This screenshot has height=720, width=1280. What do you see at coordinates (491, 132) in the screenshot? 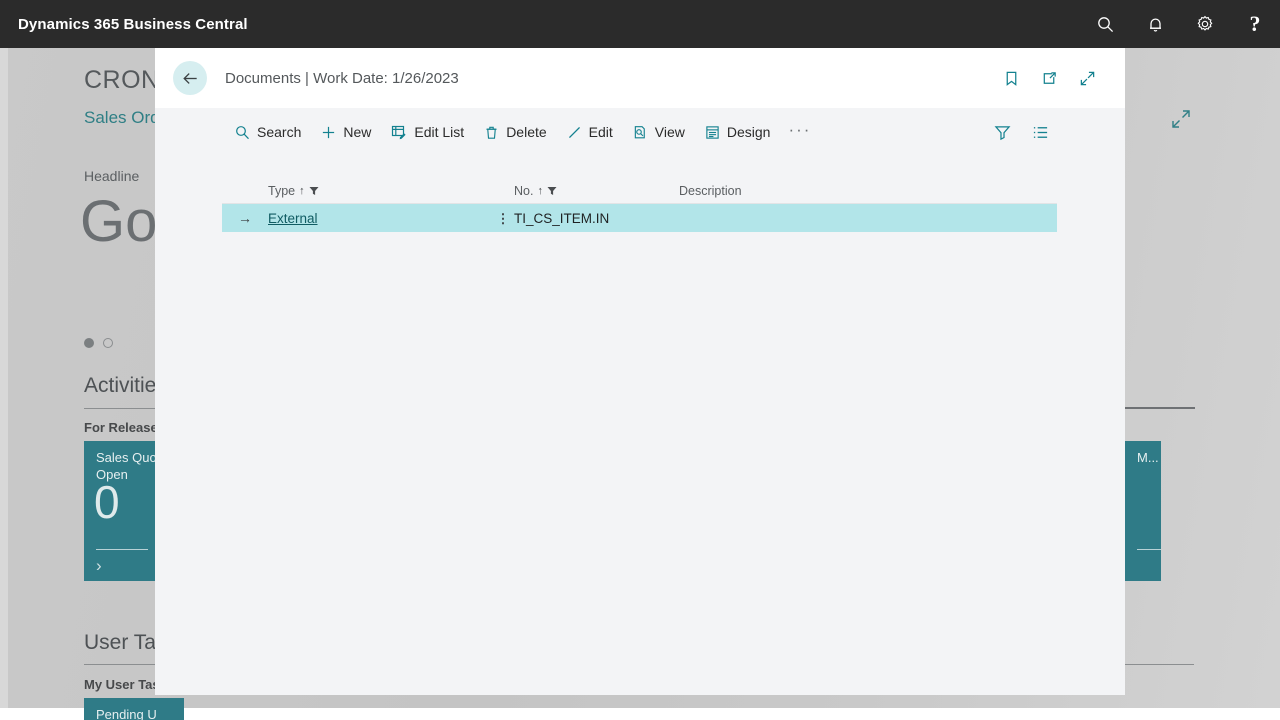
I see `trash-icon` at bounding box center [491, 132].